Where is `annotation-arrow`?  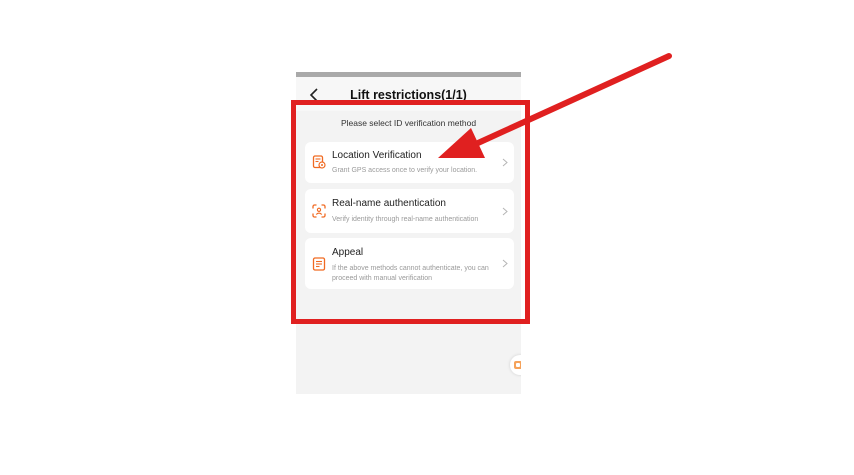
annotation-arrow is located at coordinates (555, 105).